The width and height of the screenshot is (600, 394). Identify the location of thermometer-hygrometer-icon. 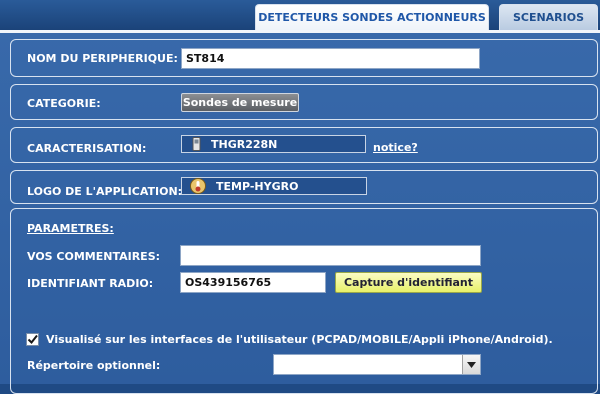
(198, 186).